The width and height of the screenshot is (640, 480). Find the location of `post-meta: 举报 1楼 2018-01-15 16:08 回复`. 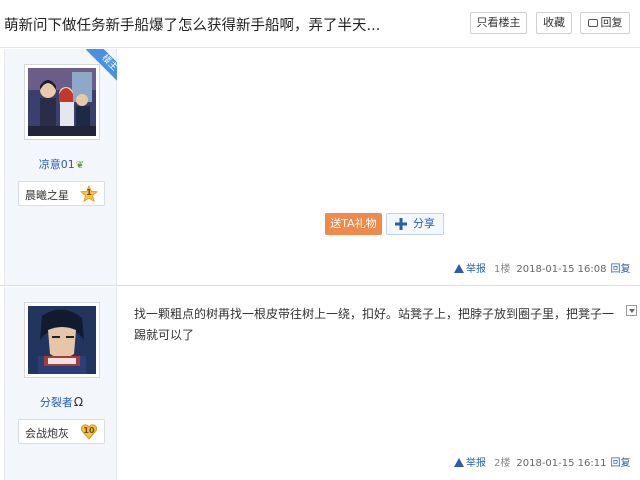

post-meta: 举报 1楼 2018-01-15 16:08 回复 is located at coordinates (542, 267).